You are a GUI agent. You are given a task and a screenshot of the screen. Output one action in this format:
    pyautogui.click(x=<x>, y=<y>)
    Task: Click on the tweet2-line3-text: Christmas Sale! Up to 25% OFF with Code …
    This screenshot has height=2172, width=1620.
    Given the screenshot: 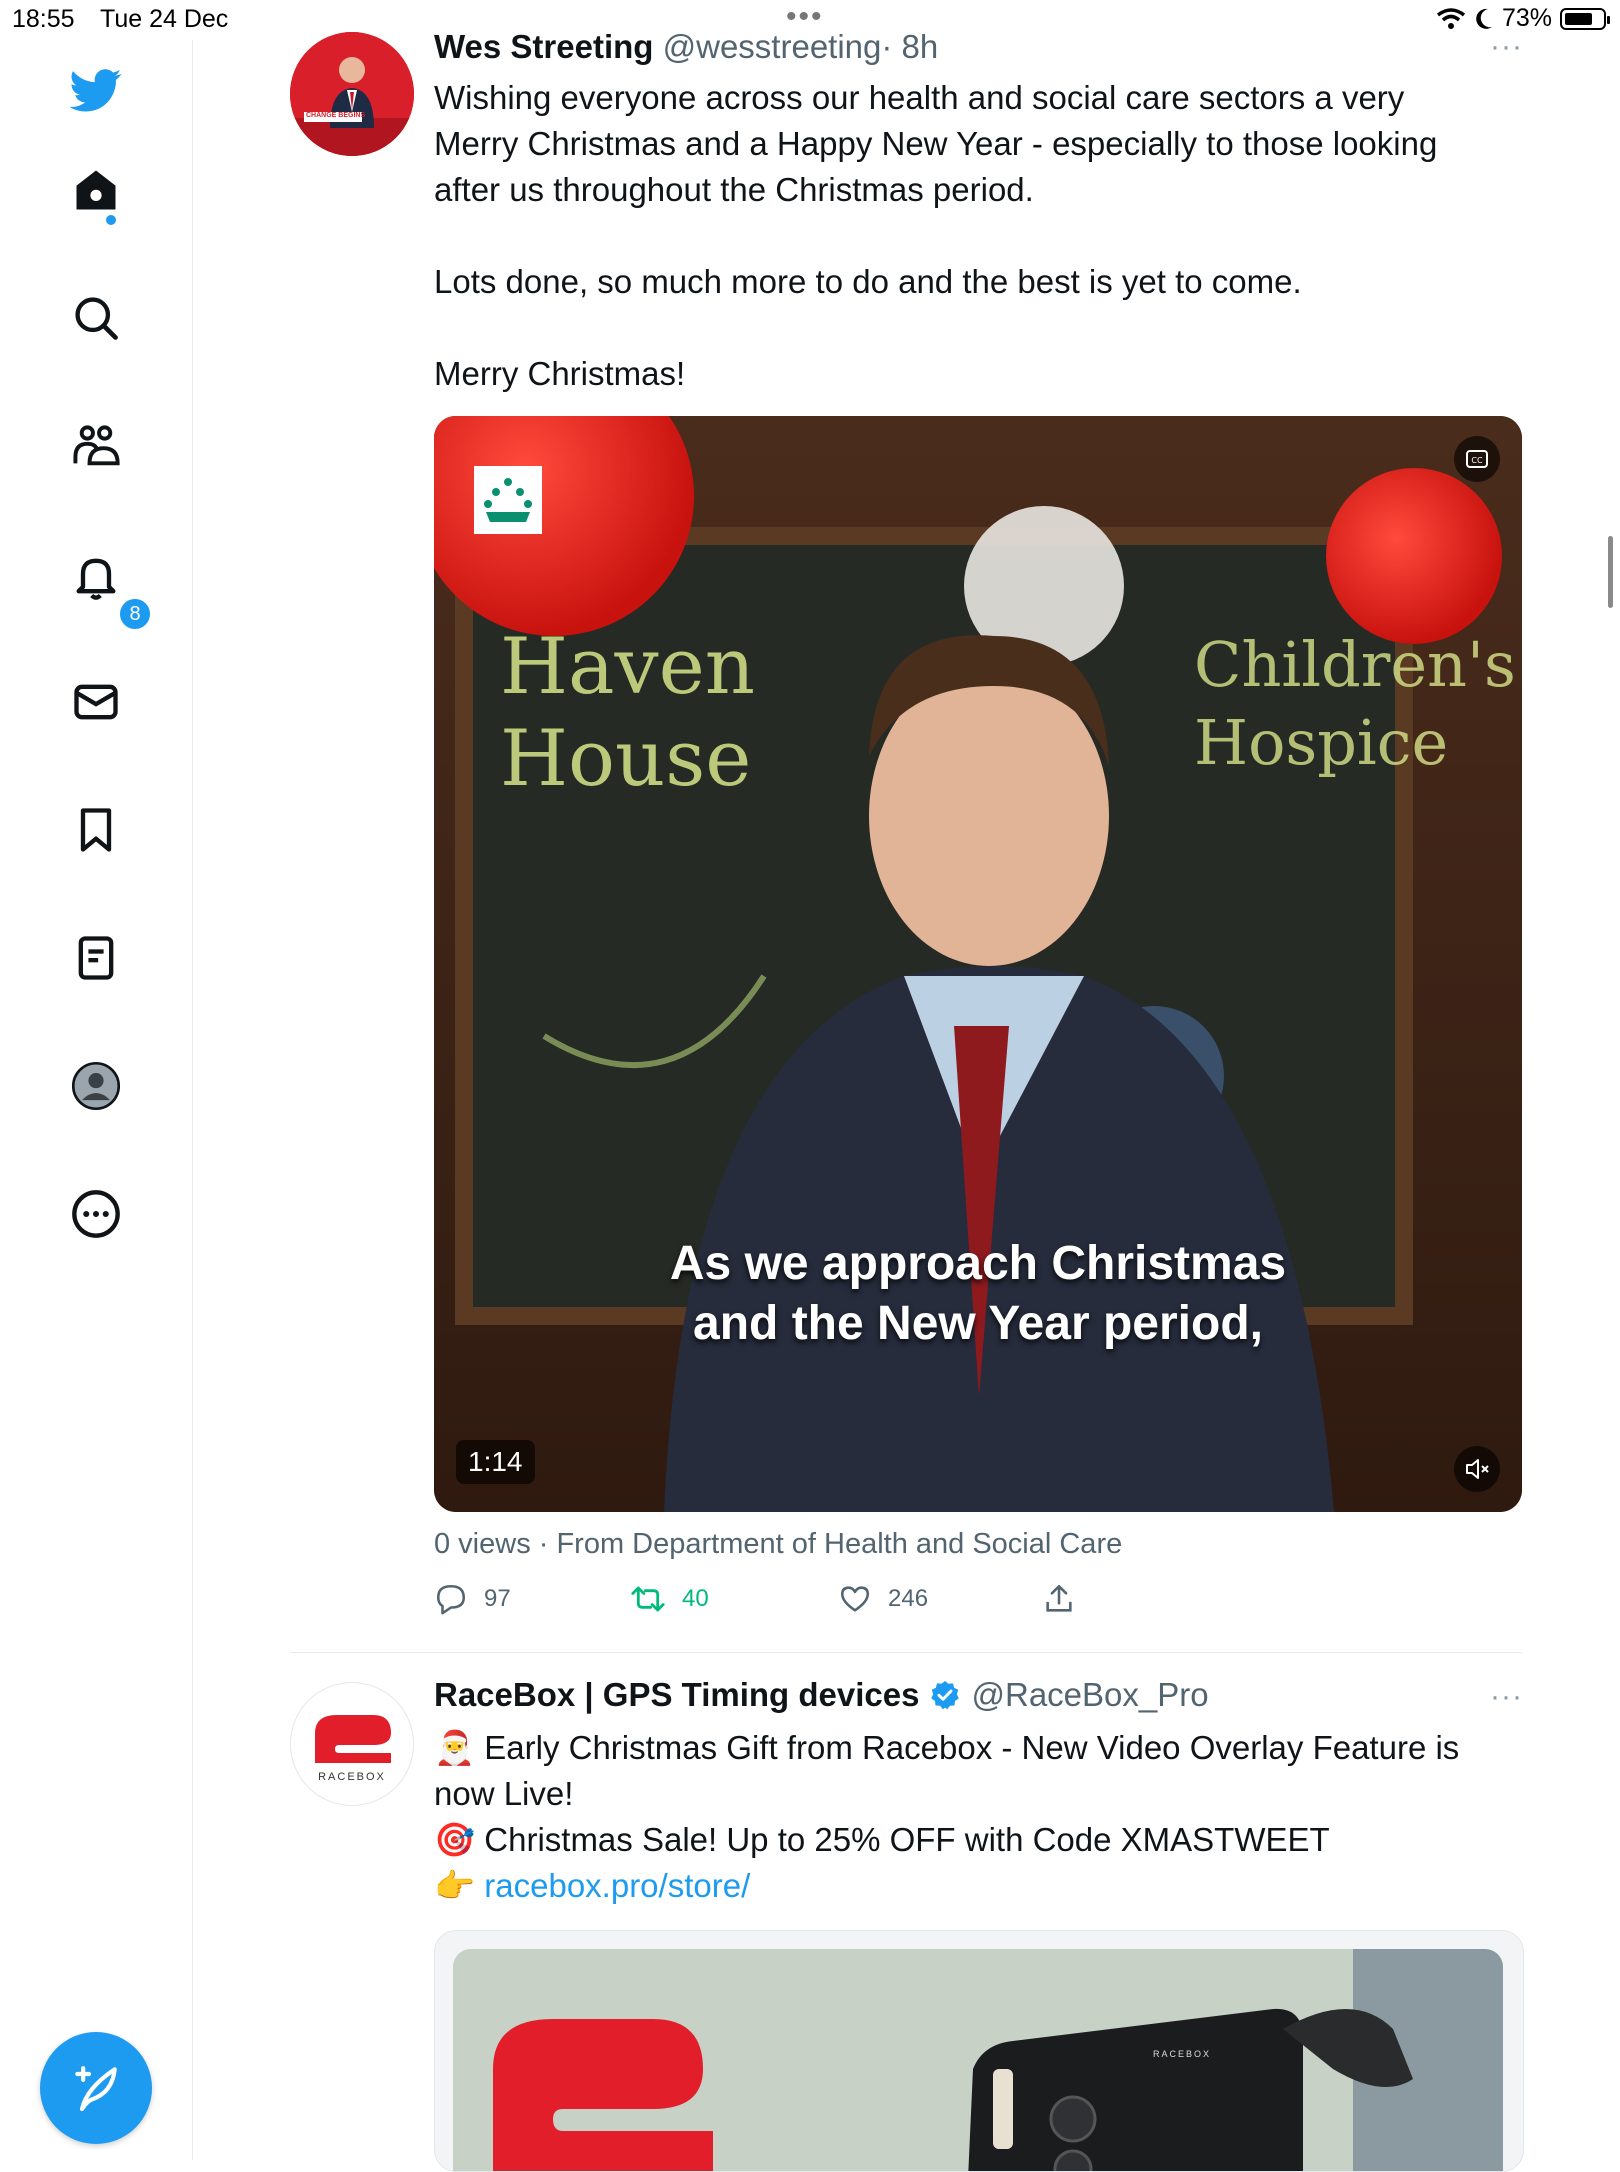 What is the action you would take?
    pyautogui.click(x=907, y=1839)
    